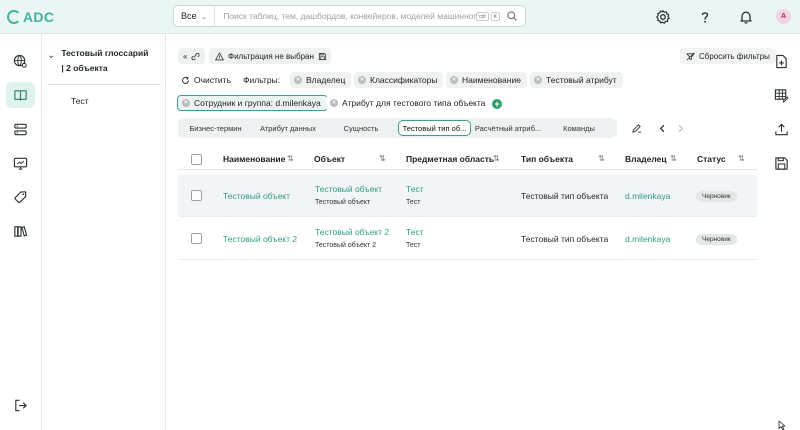 The image size is (800, 430). What do you see at coordinates (491, 80) in the screenshot?
I see `filter-tag-label: Наименование` at bounding box center [491, 80].